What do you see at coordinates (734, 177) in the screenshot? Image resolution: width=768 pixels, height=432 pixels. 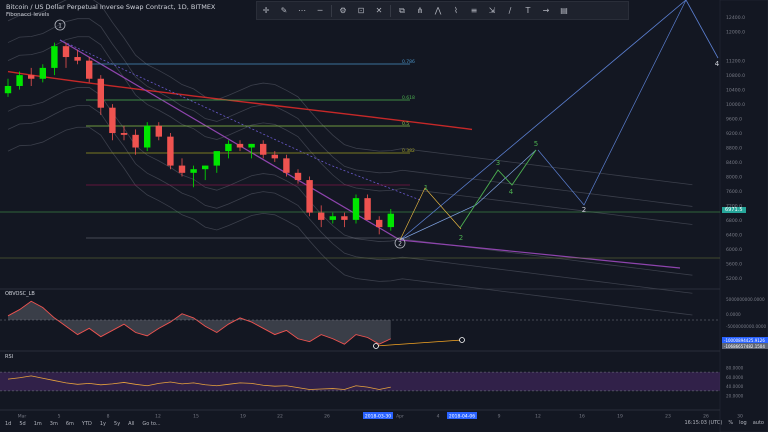 I see `price-tick-label: 8000.0` at bounding box center [734, 177].